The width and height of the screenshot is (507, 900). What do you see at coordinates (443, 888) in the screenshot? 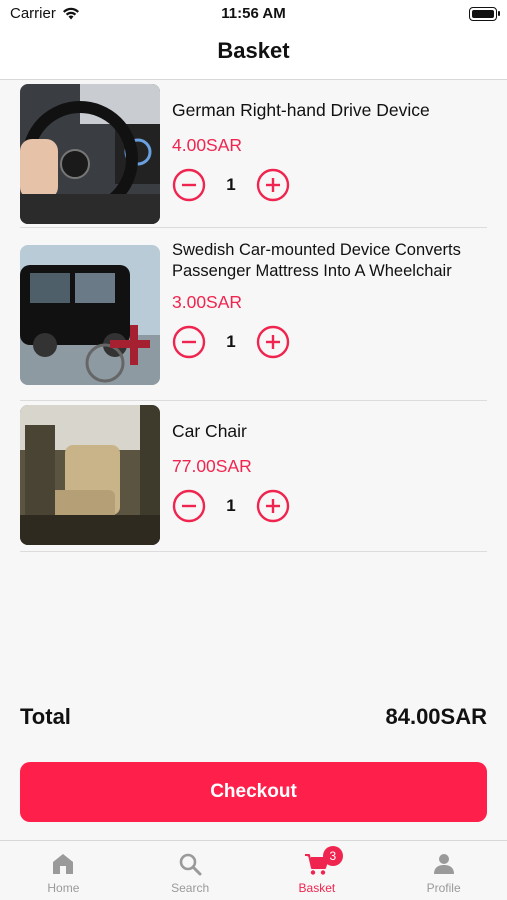
I see `tab-label: Profile` at bounding box center [443, 888].